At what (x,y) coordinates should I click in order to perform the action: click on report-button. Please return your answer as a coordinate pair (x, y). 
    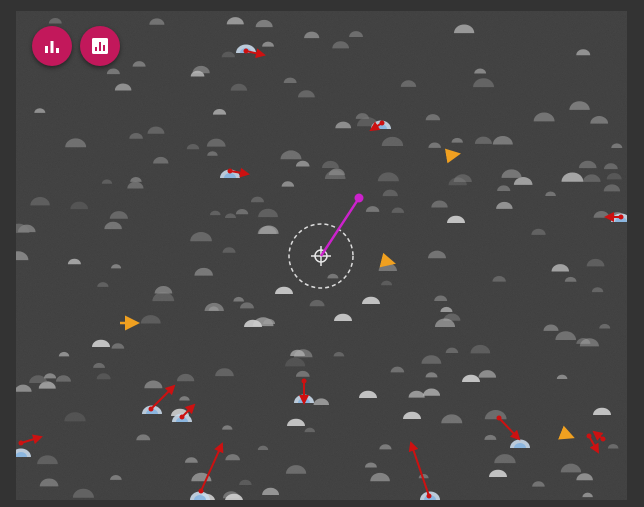
    Looking at the image, I should click on (100, 46).